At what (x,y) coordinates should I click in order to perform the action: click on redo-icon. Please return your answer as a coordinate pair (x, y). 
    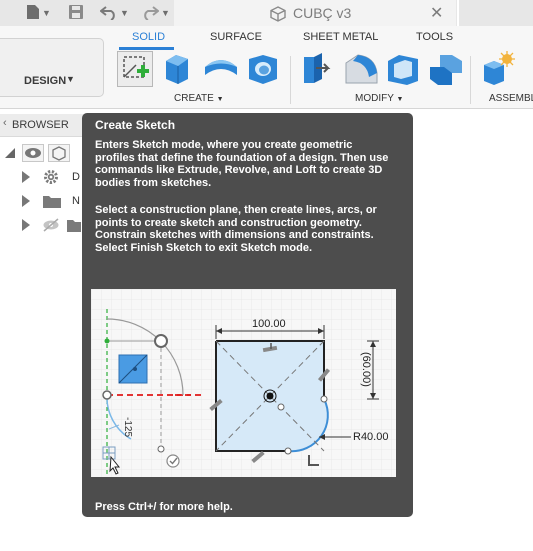
    Looking at the image, I should click on (150, 13).